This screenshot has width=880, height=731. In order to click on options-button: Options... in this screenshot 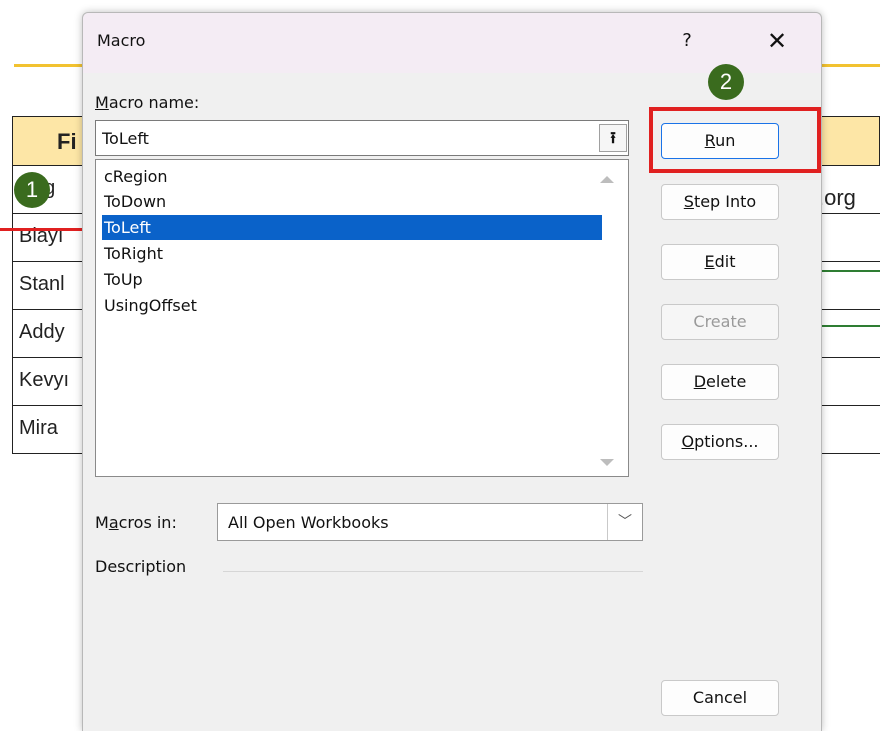, I will do `click(720, 442)`.